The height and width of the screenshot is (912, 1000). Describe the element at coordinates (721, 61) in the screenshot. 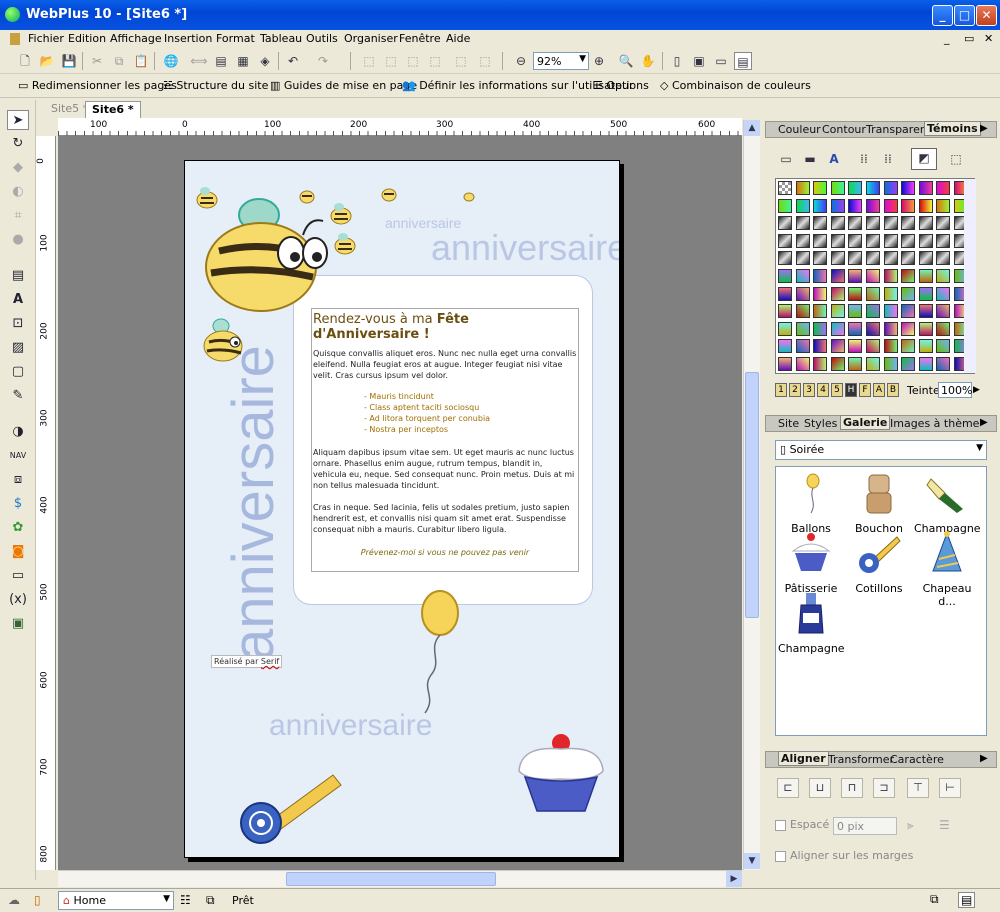

I see `page-width-icon: ▭` at that location.